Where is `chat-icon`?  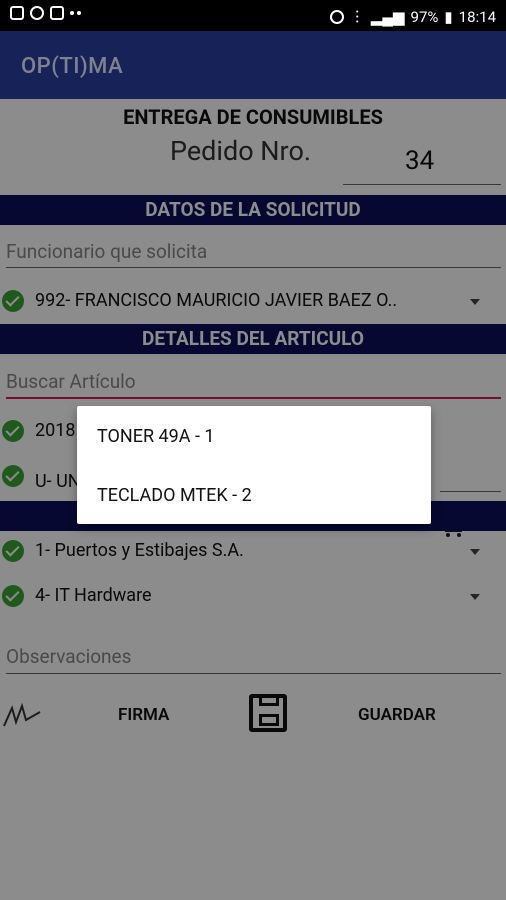
chat-icon is located at coordinates (37, 13).